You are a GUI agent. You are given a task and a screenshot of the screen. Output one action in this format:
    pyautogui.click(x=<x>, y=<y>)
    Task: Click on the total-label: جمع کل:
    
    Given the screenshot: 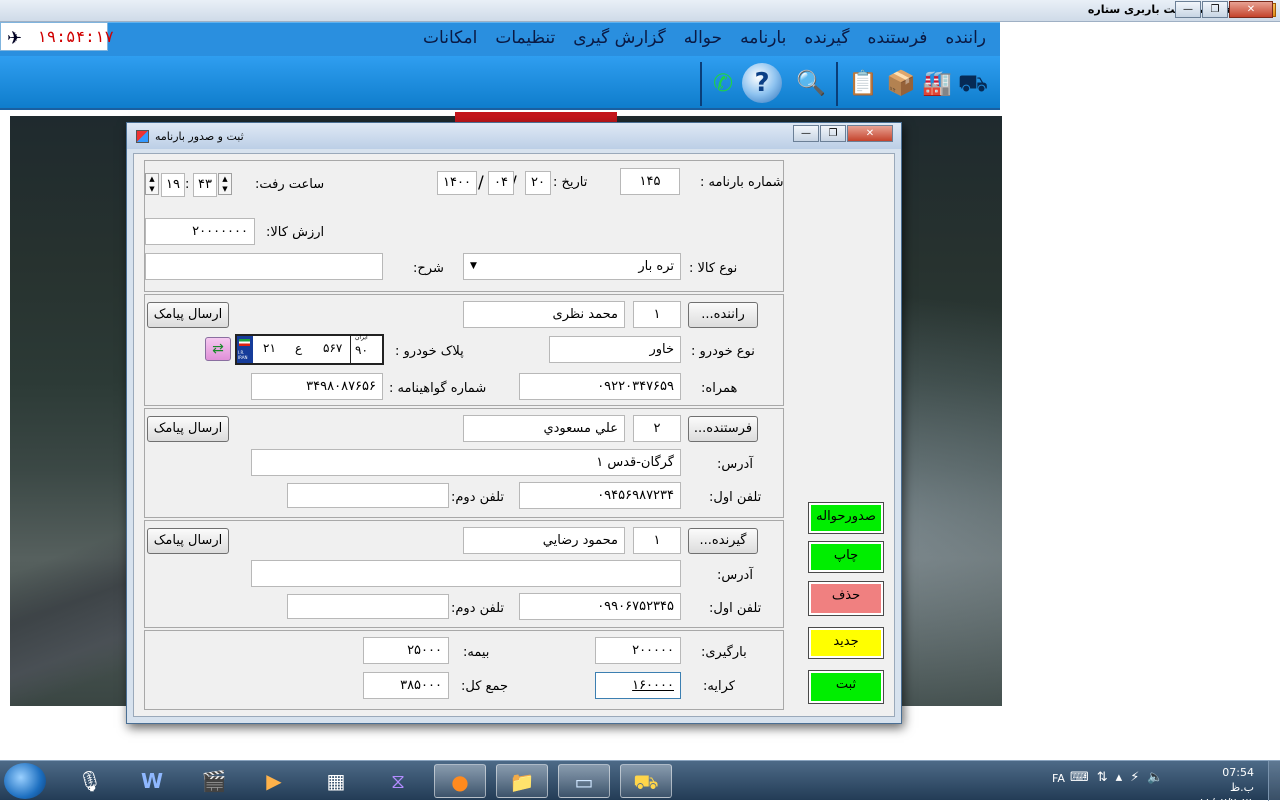 What is the action you would take?
    pyautogui.click(x=485, y=686)
    